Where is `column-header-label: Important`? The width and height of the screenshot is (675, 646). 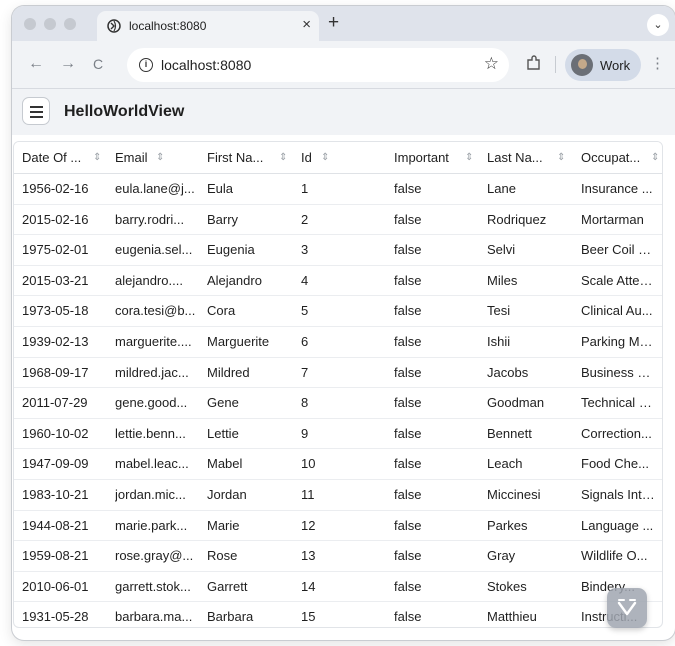 column-header-label: Important is located at coordinates (421, 157).